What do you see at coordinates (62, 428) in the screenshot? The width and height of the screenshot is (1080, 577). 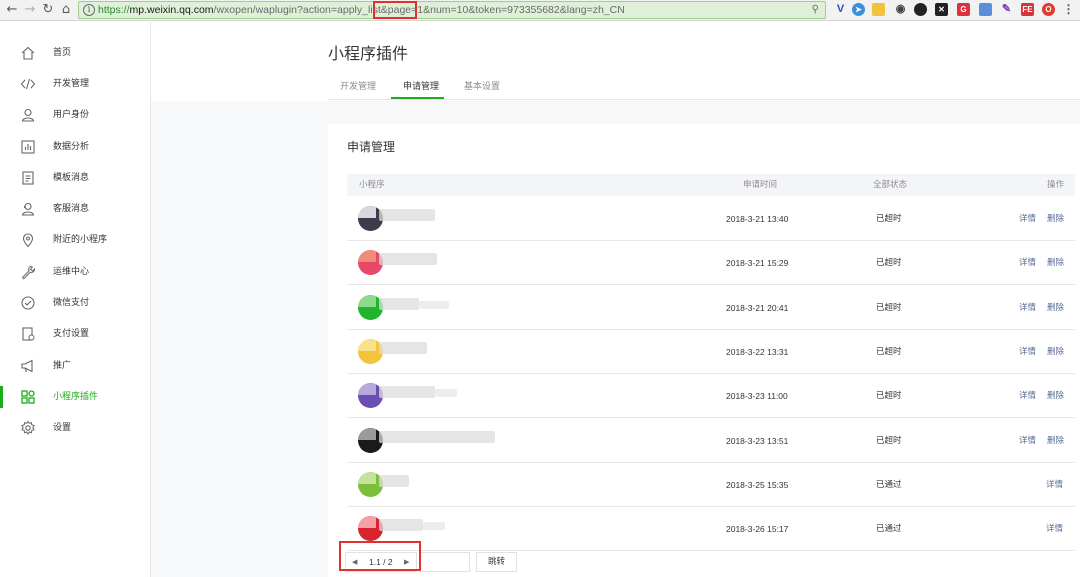 I see `sidebar-item-label: 设置` at bounding box center [62, 428].